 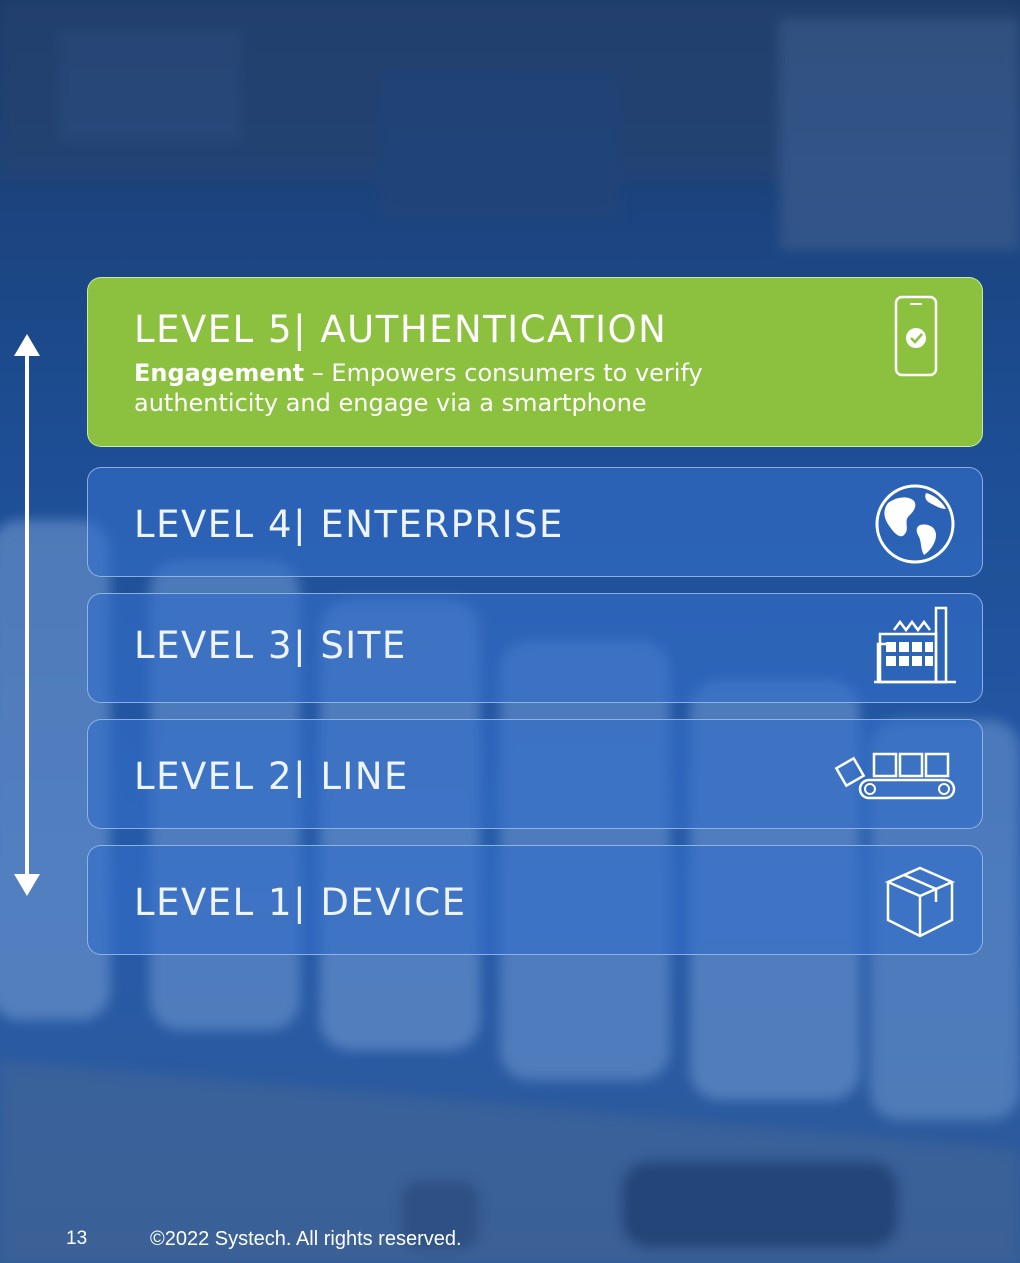 What do you see at coordinates (271, 776) in the screenshot?
I see `level-2-title: LEVEL 2| LINE` at bounding box center [271, 776].